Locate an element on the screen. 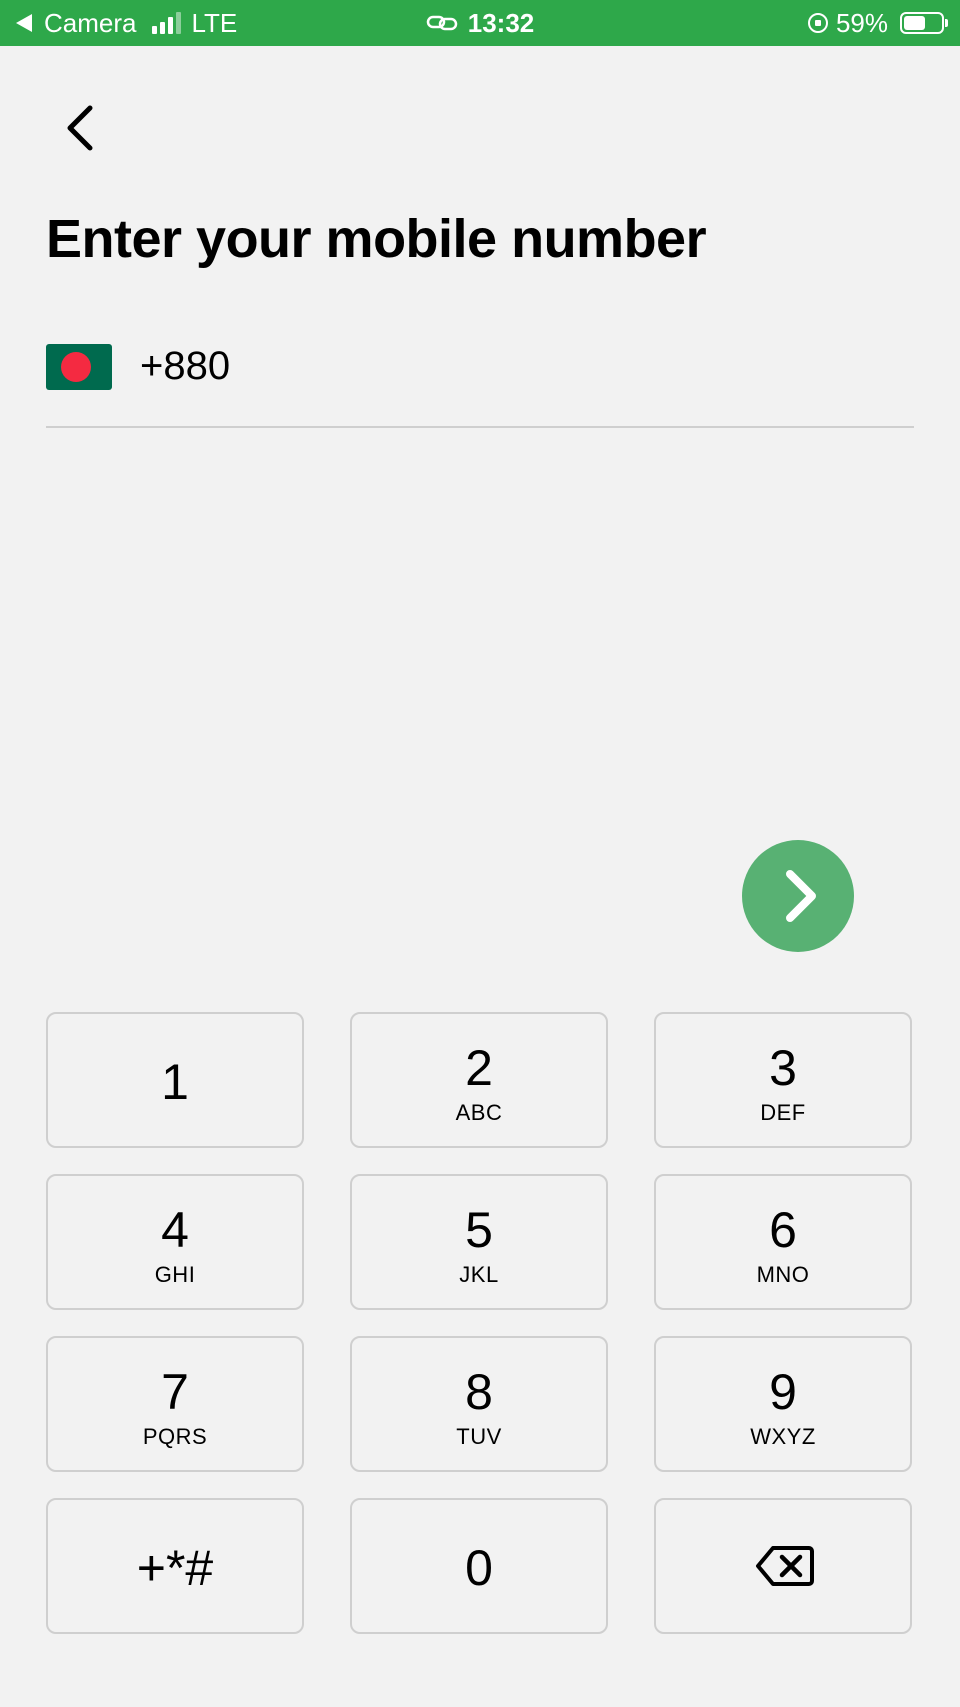 This screenshot has width=960, height=1707. key-digit: 0 is located at coordinates (479, 1568).